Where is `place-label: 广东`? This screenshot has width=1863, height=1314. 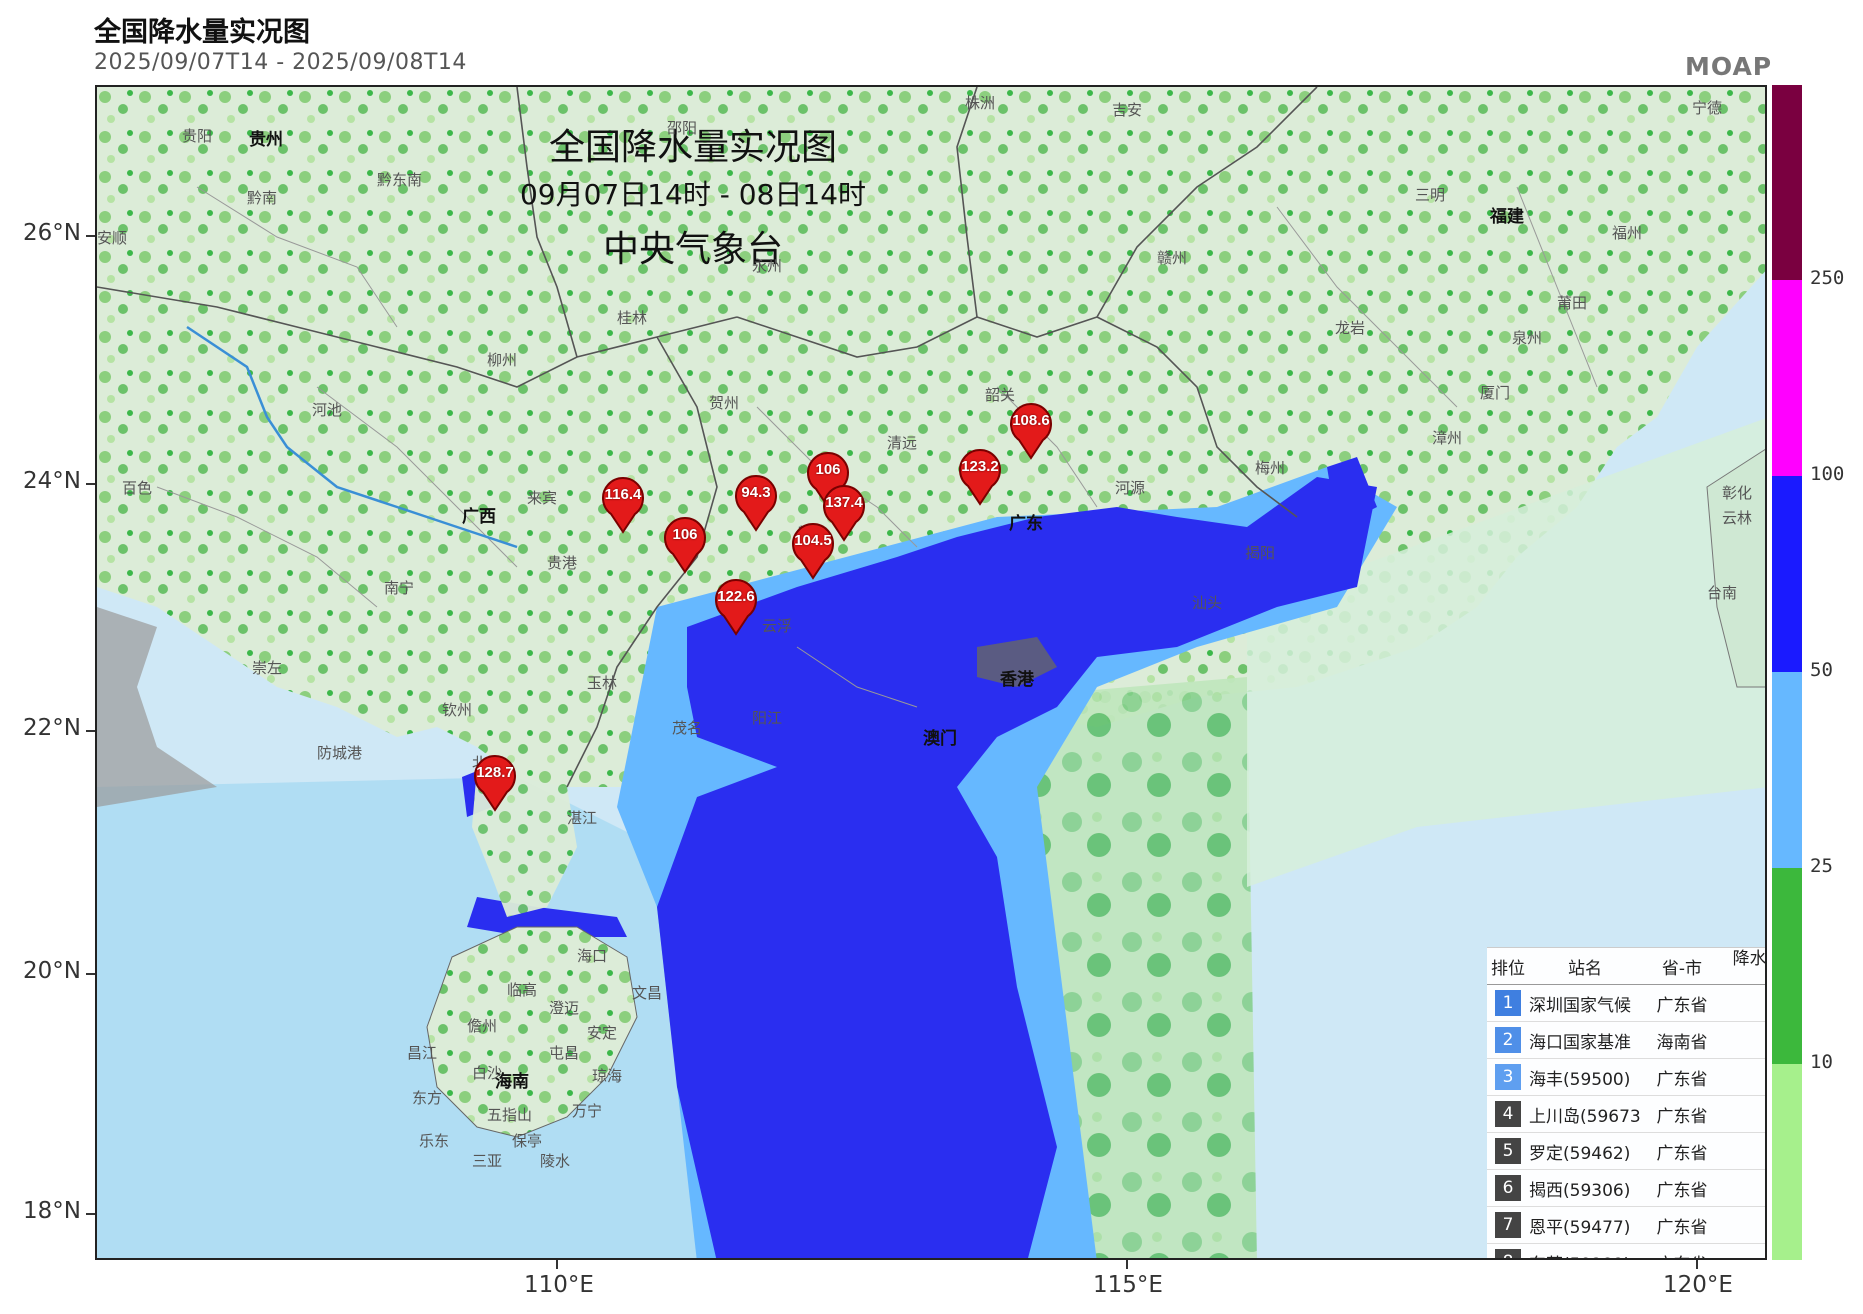
place-label: 广东 is located at coordinates (1026, 524).